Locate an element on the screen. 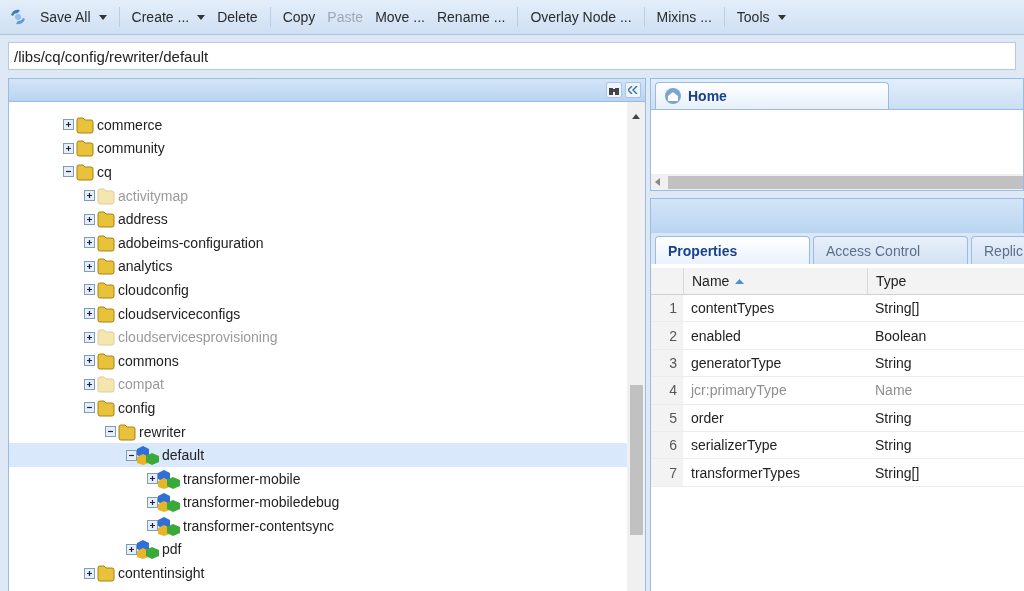 The height and width of the screenshot is (591, 1024). tree-label: activitymap is located at coordinates (153, 195).